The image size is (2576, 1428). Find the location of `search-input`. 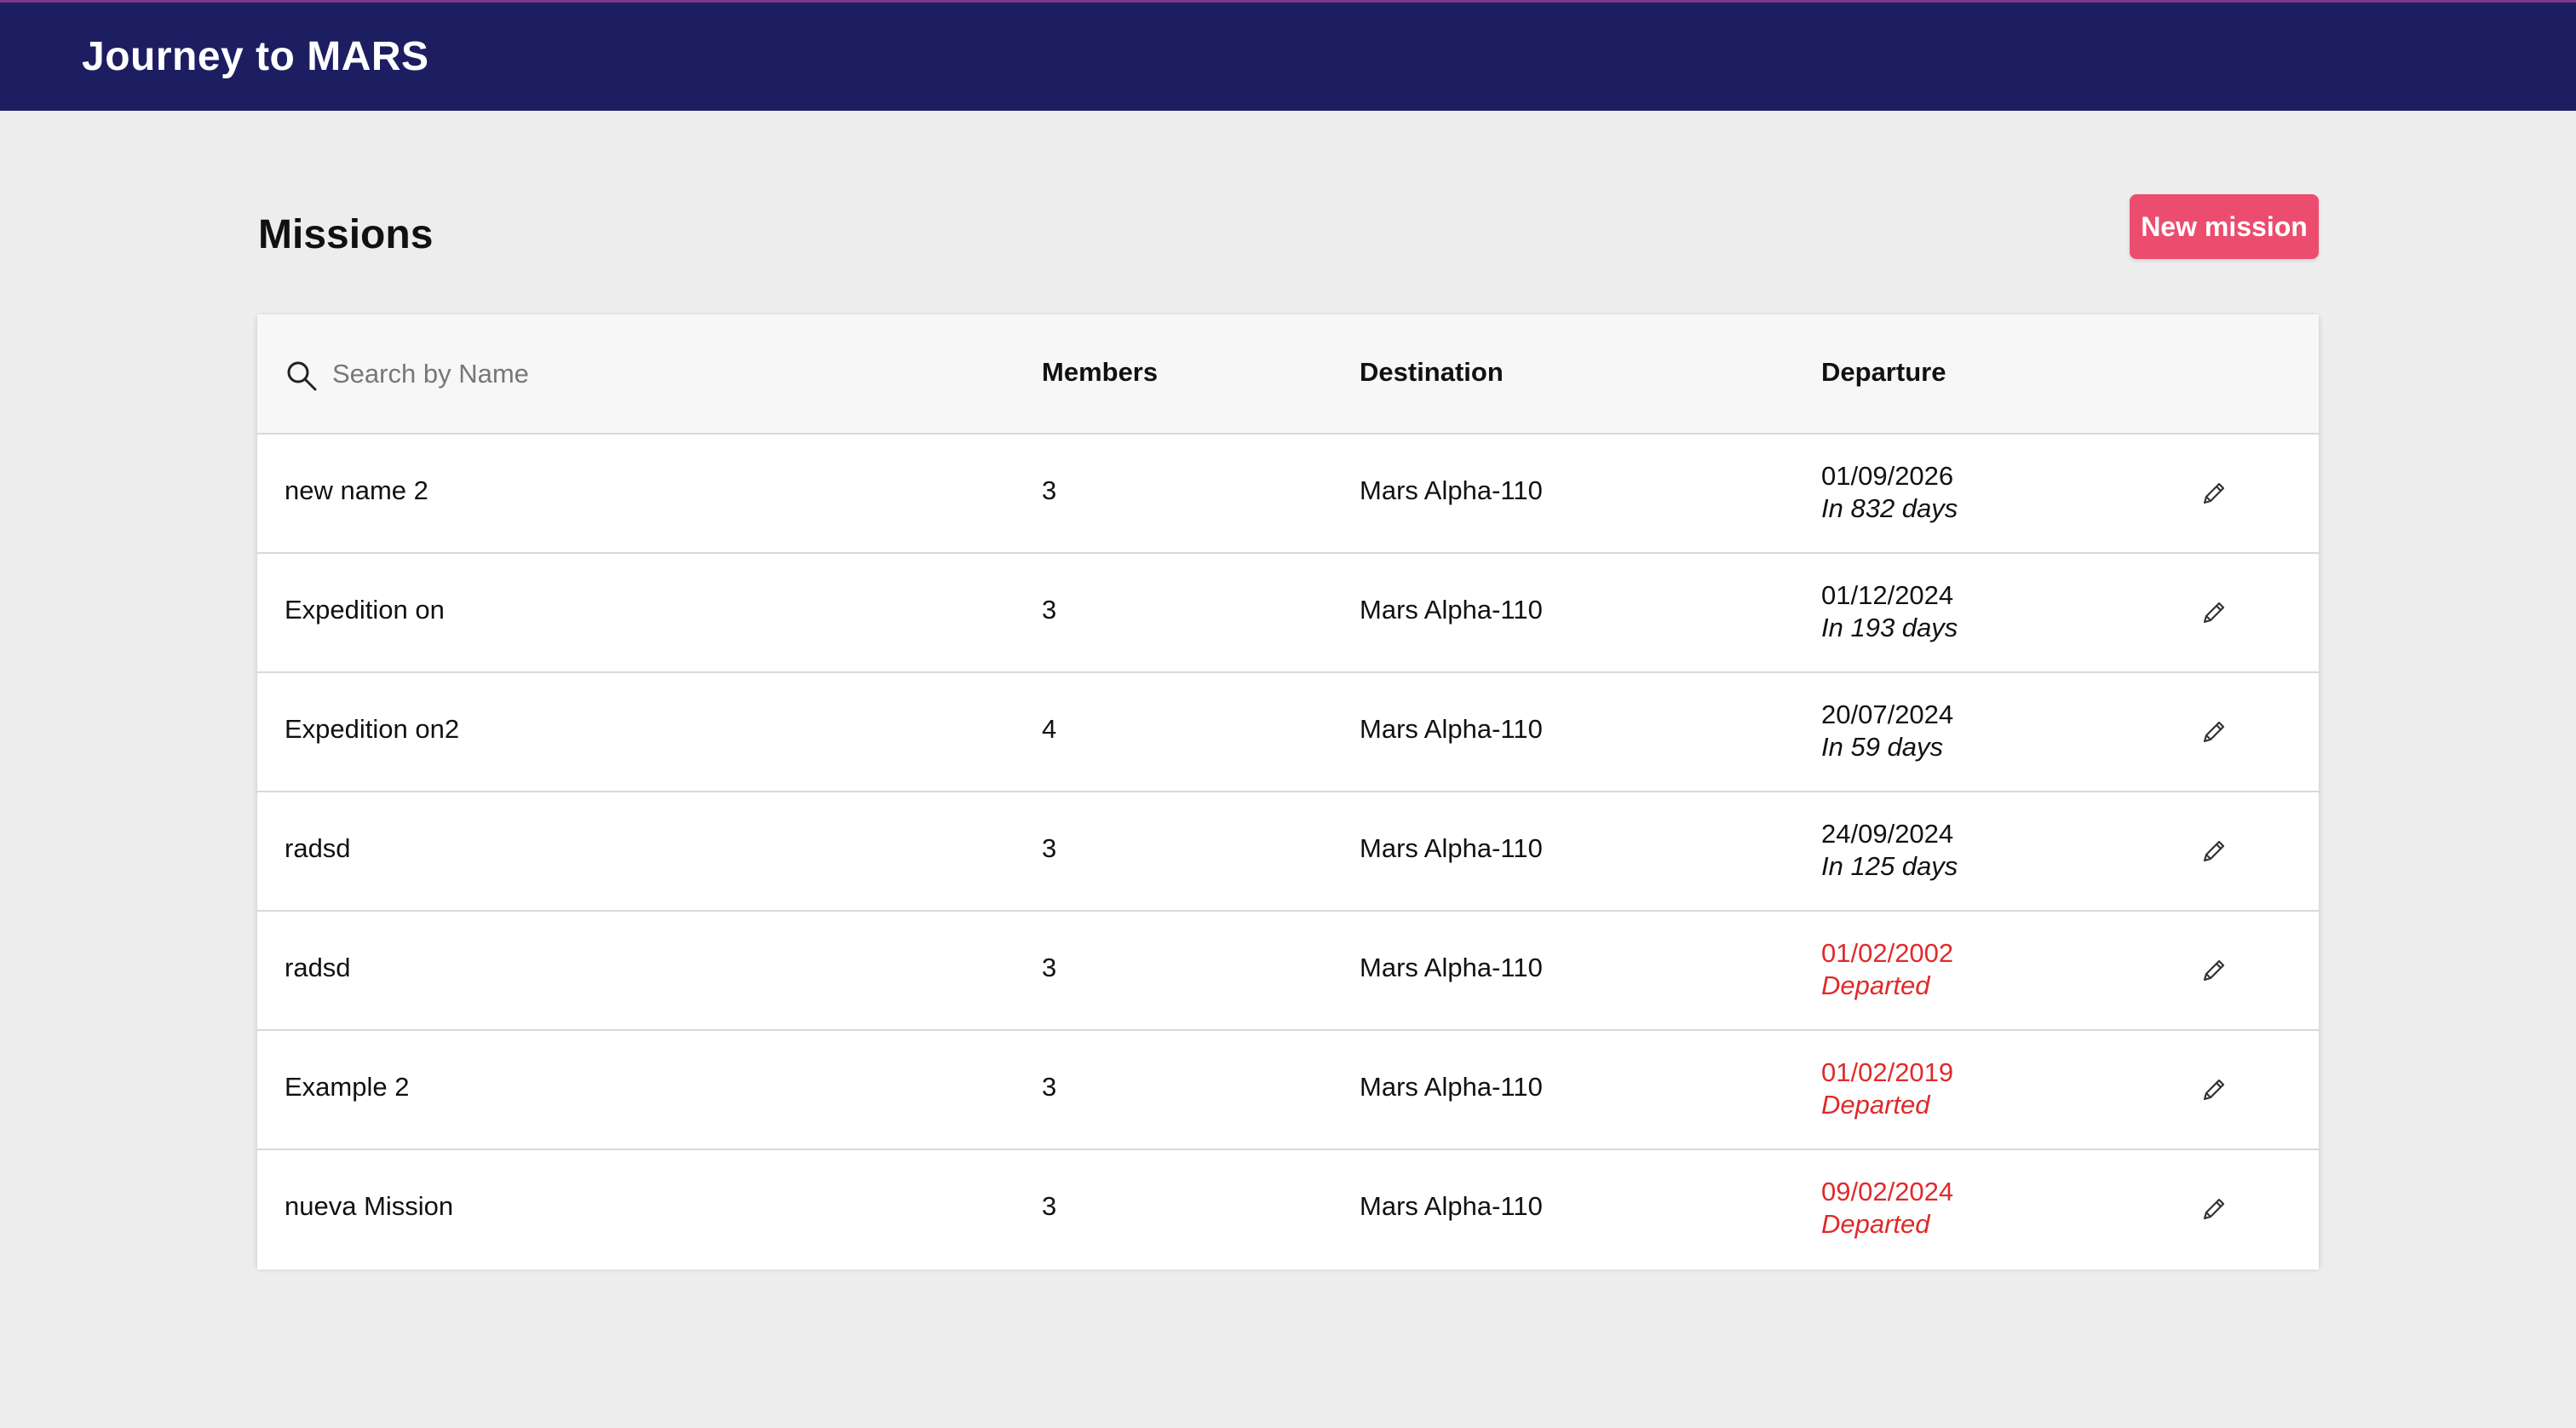

search-input is located at coordinates (630, 374).